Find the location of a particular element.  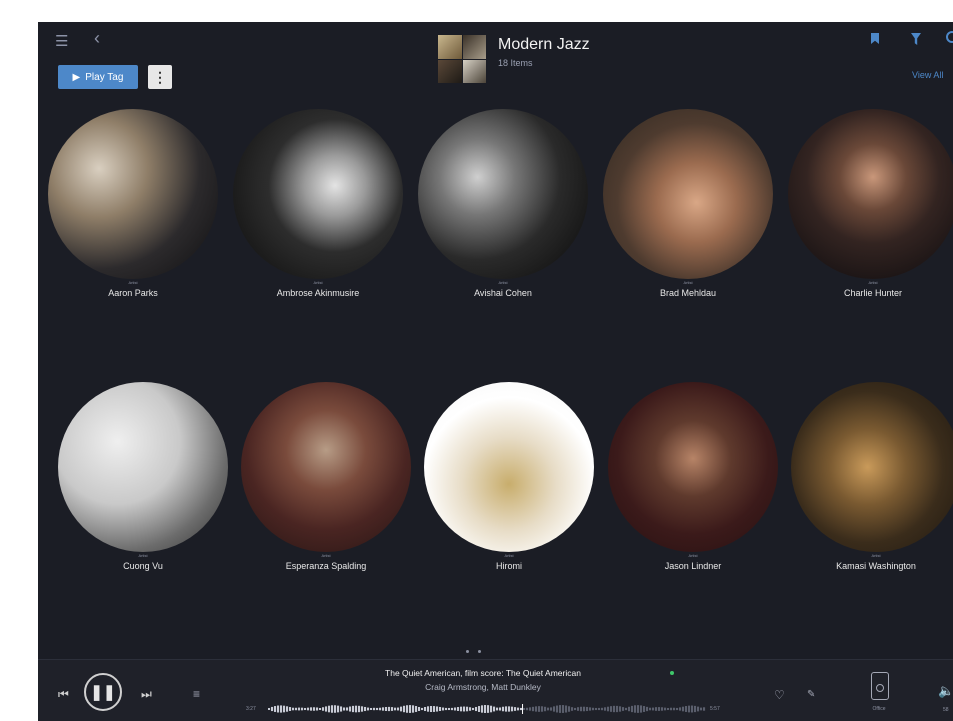

back-icon: ‹ is located at coordinates (97, 38).